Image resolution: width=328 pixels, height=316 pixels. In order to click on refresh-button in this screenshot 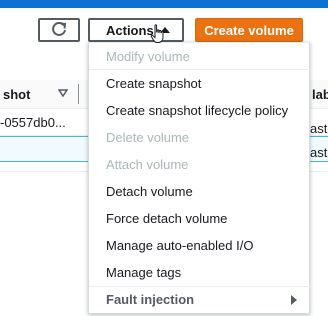, I will do `click(59, 30)`.